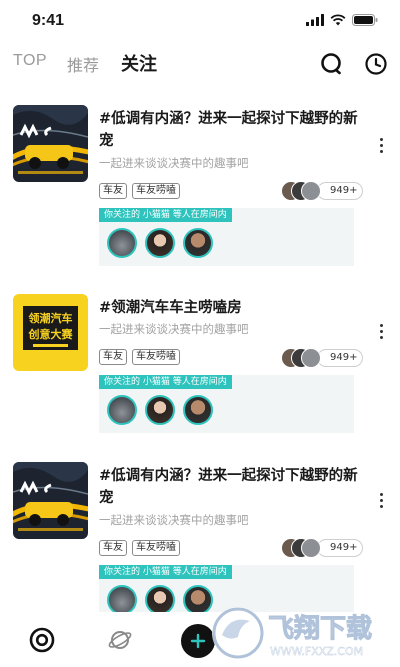 The height and width of the screenshot is (667, 400). What do you see at coordinates (50, 318) in the screenshot?
I see `poster-title-line1: 领潮汽车` at bounding box center [50, 318].